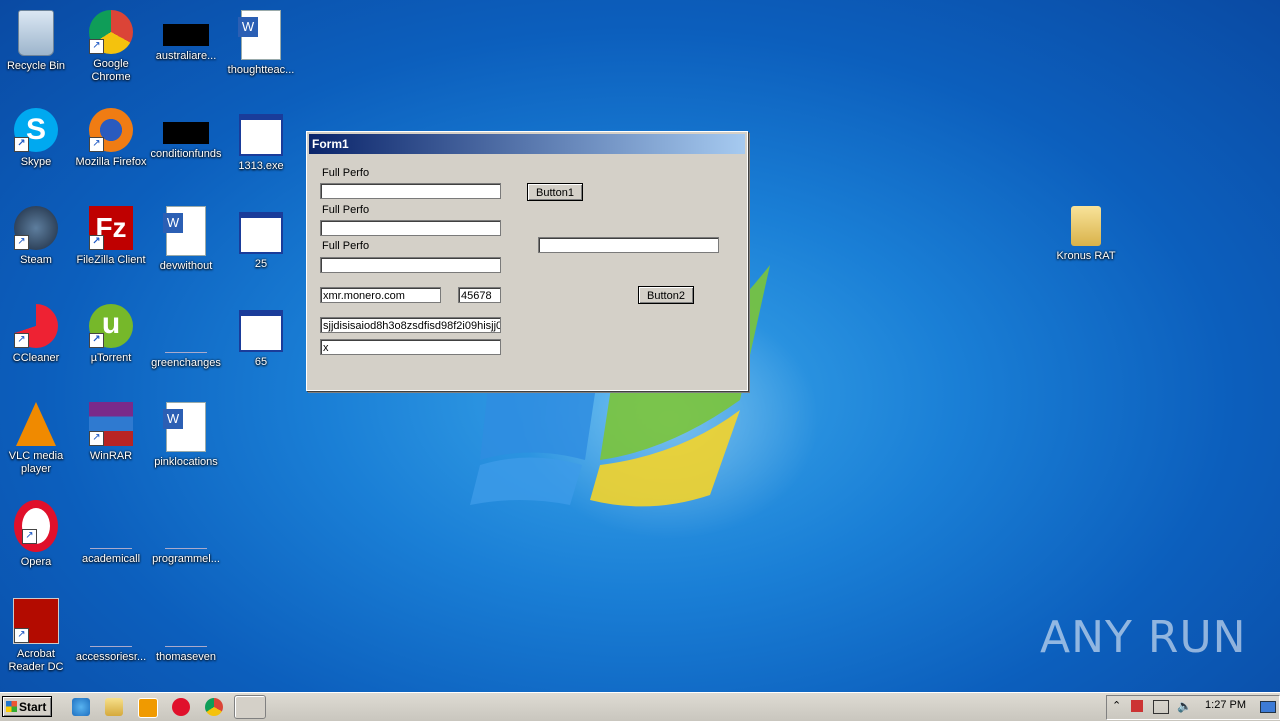 Image resolution: width=1280 pixels, height=721 pixels. Describe the element at coordinates (410, 325) in the screenshot. I see `wallet-field: sjjdisisaiod8h3o8zsdfisd98f2i09hisjj09` at that location.